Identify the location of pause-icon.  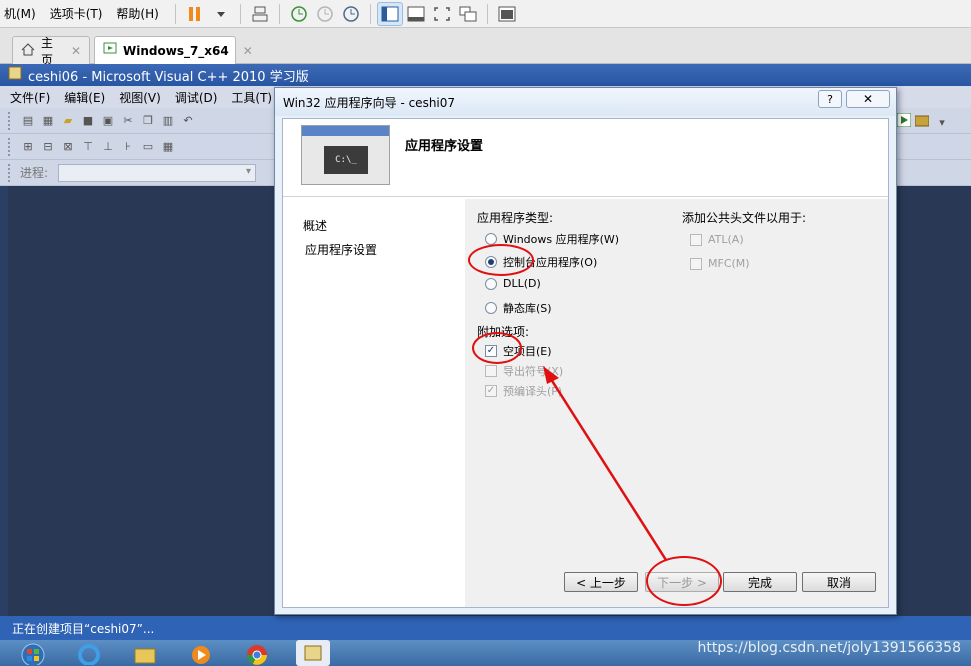
(195, 14).